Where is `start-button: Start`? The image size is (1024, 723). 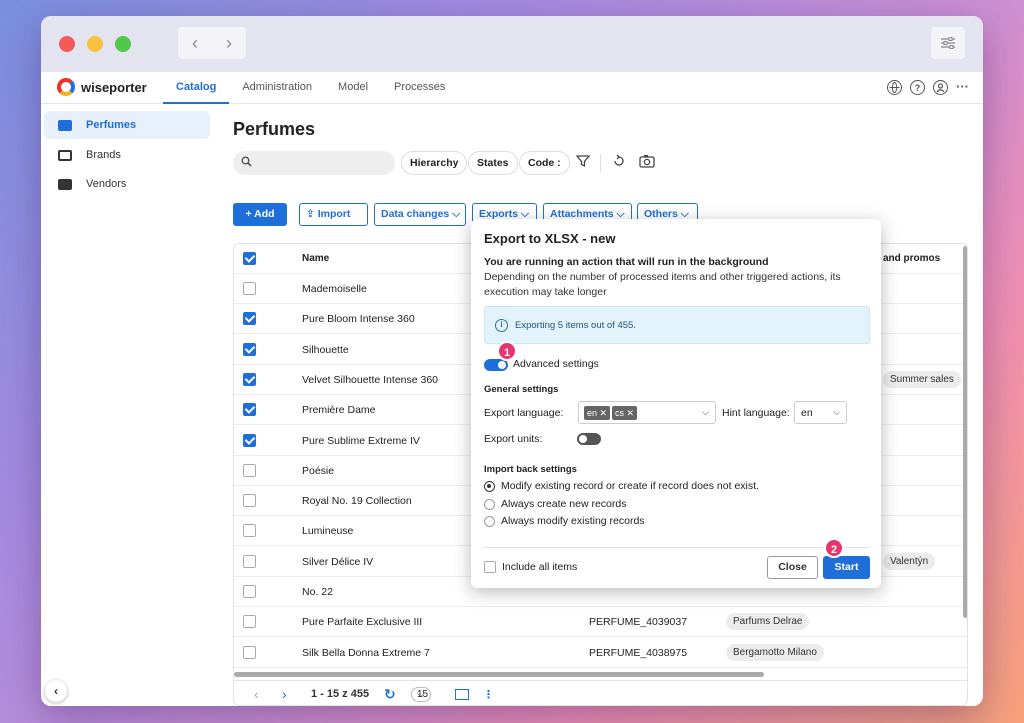
start-button: Start is located at coordinates (846, 567).